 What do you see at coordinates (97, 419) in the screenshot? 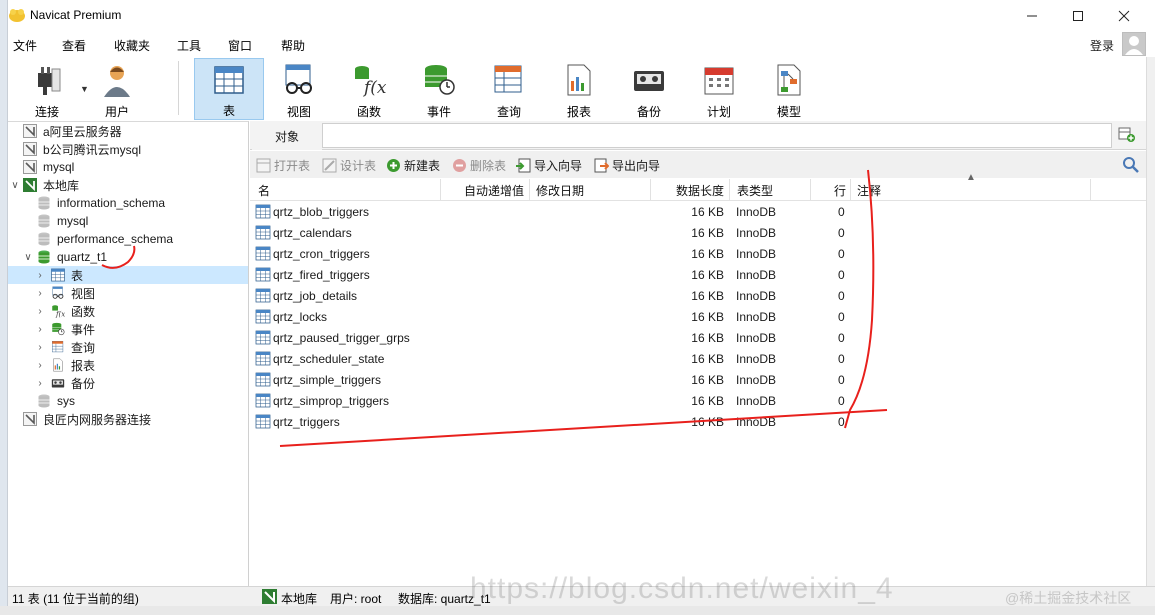
I see `tree-item-label: 良匠内网服务器连接` at bounding box center [97, 419].